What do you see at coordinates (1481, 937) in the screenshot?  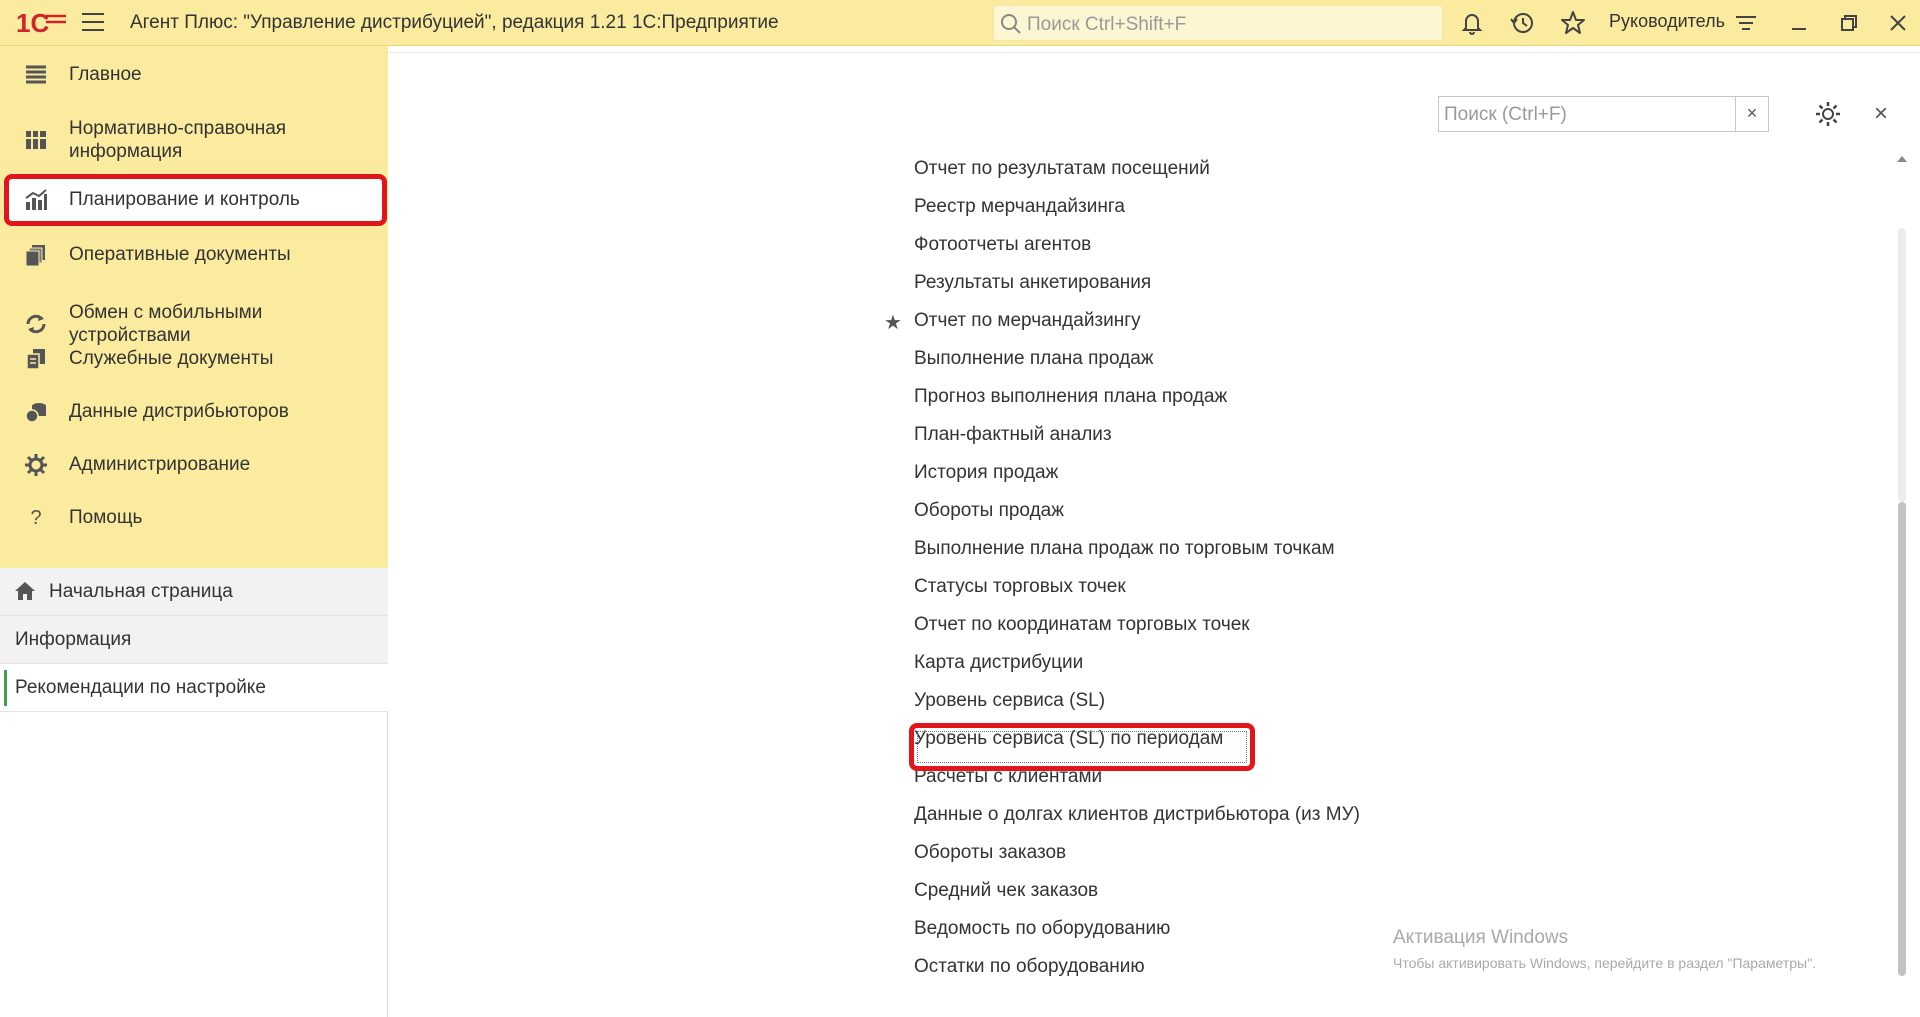 I see `watermark-title: Активация Windows` at bounding box center [1481, 937].